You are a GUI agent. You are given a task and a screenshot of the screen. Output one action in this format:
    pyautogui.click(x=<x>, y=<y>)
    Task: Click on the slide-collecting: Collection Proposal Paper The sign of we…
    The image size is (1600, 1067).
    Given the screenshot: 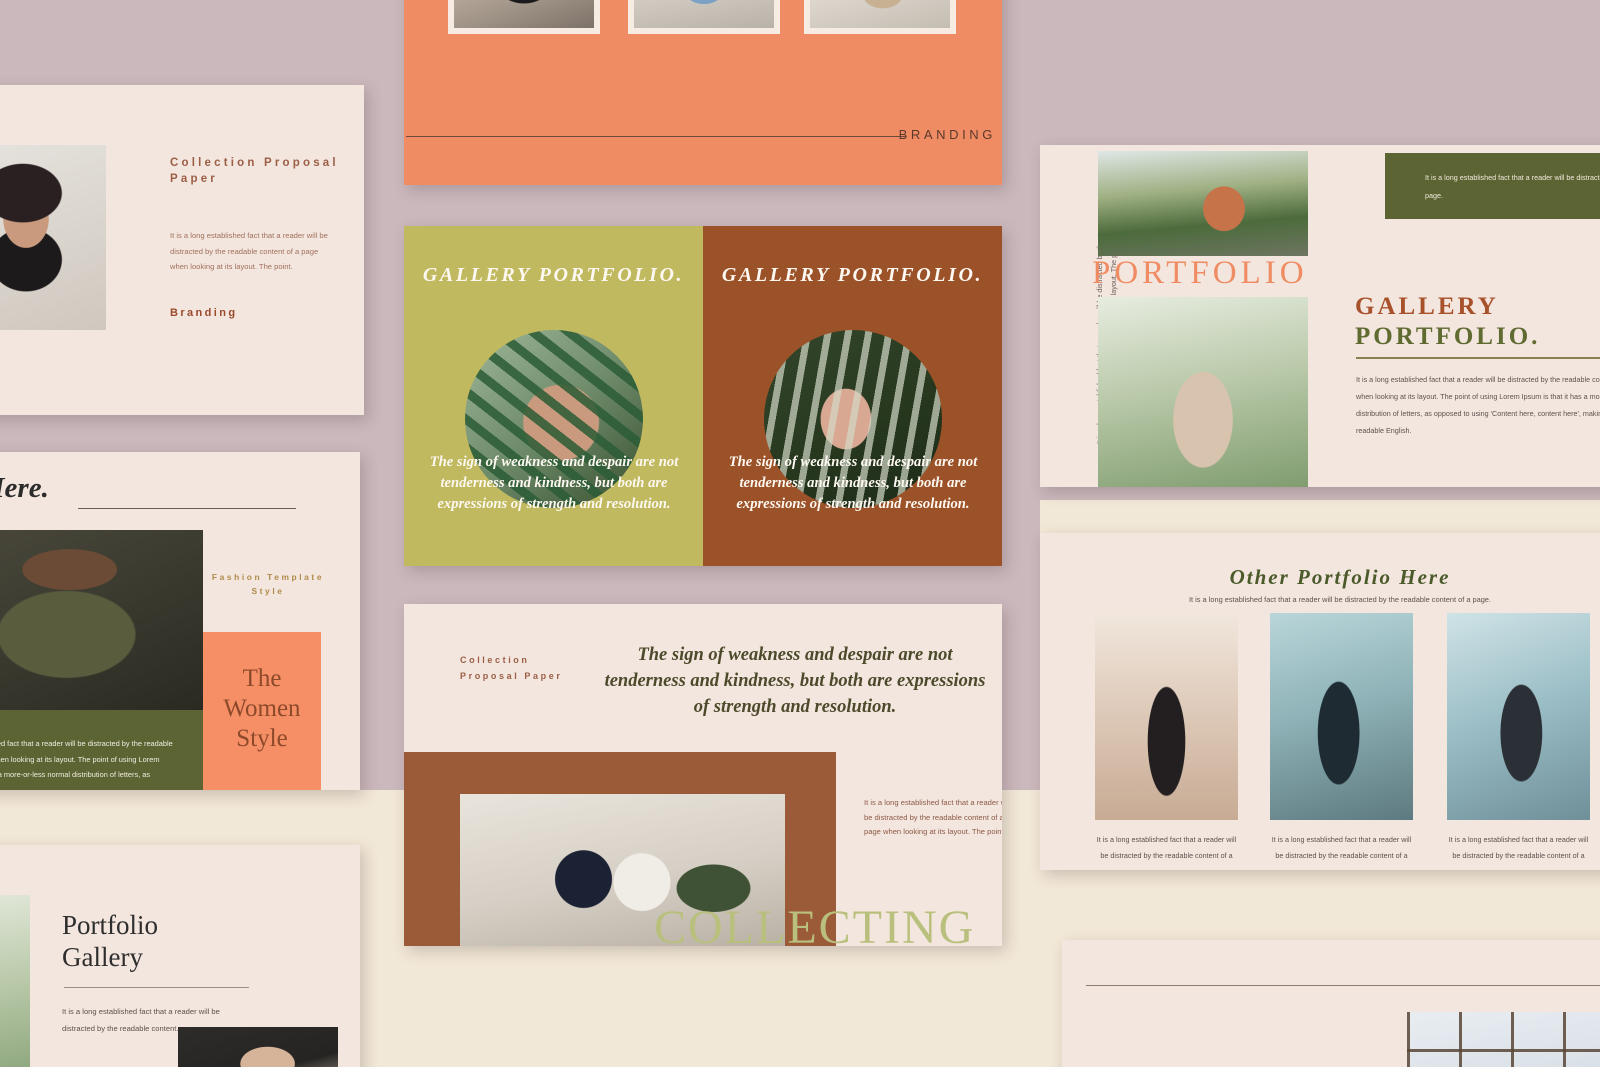 What is the action you would take?
    pyautogui.click(x=703, y=775)
    